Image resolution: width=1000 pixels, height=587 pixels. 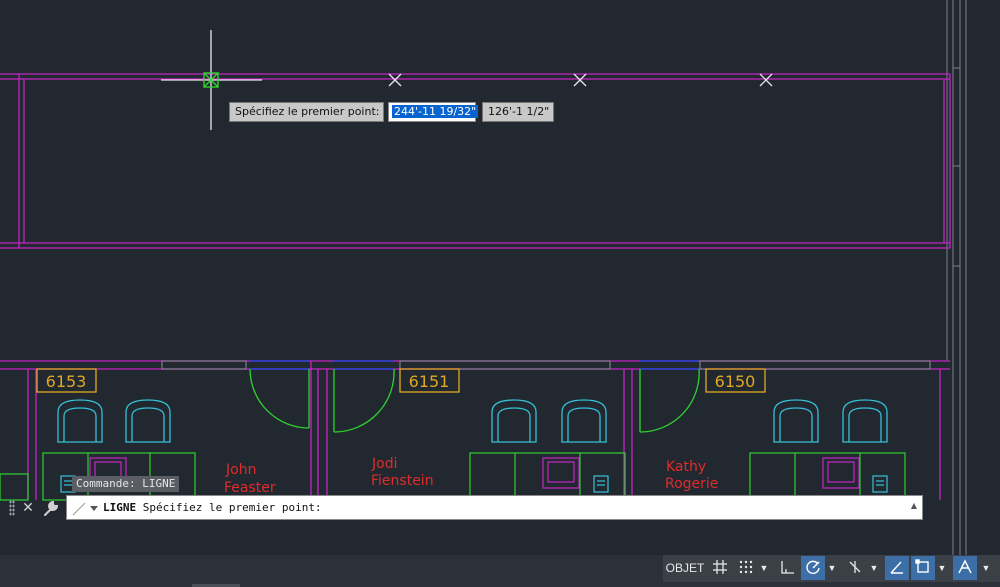 What do you see at coordinates (494, 507) in the screenshot?
I see `command-input: LIGNE Spécifiez le premier point: ▲` at bounding box center [494, 507].